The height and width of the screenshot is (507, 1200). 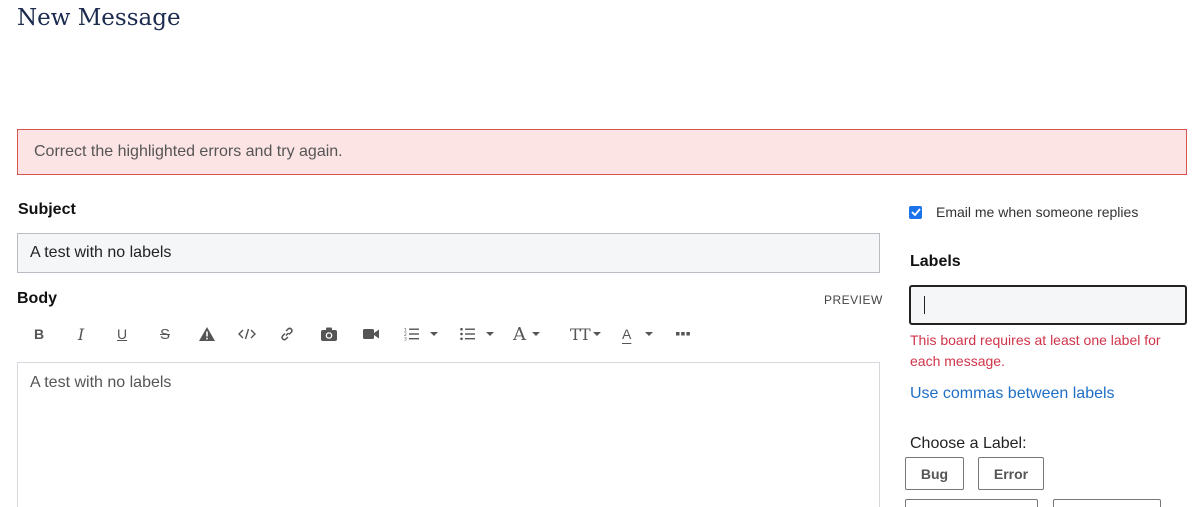 I want to click on bullet-list-button, so click(x=480, y=334).